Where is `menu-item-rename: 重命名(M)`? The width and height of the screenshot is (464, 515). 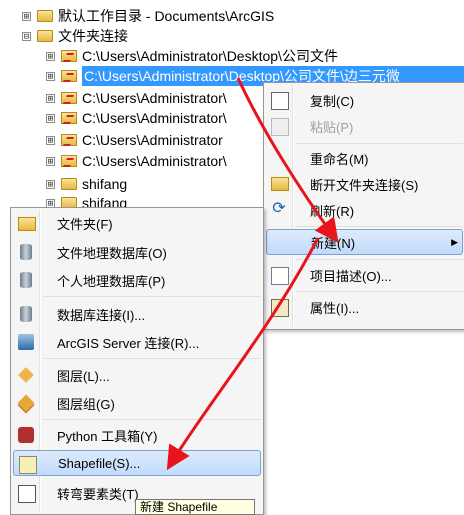 menu-item-rename: 重命名(M) is located at coordinates (364, 158).